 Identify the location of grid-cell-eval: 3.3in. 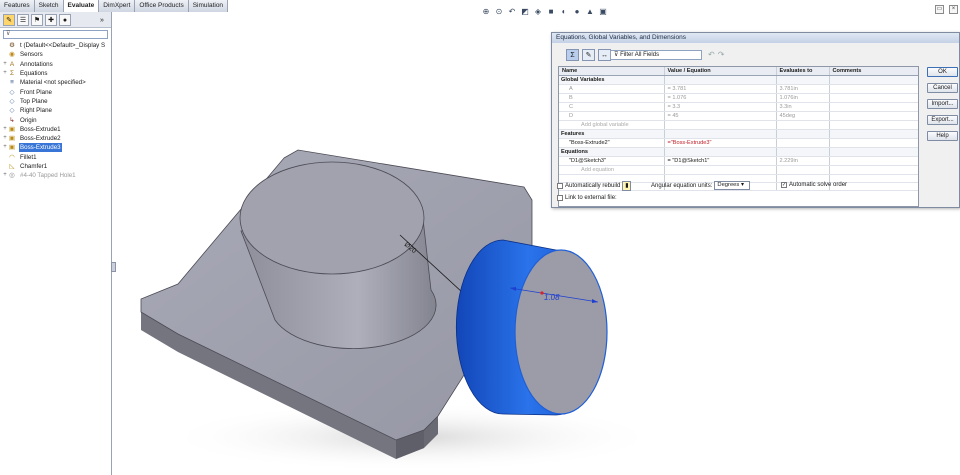
(803, 107).